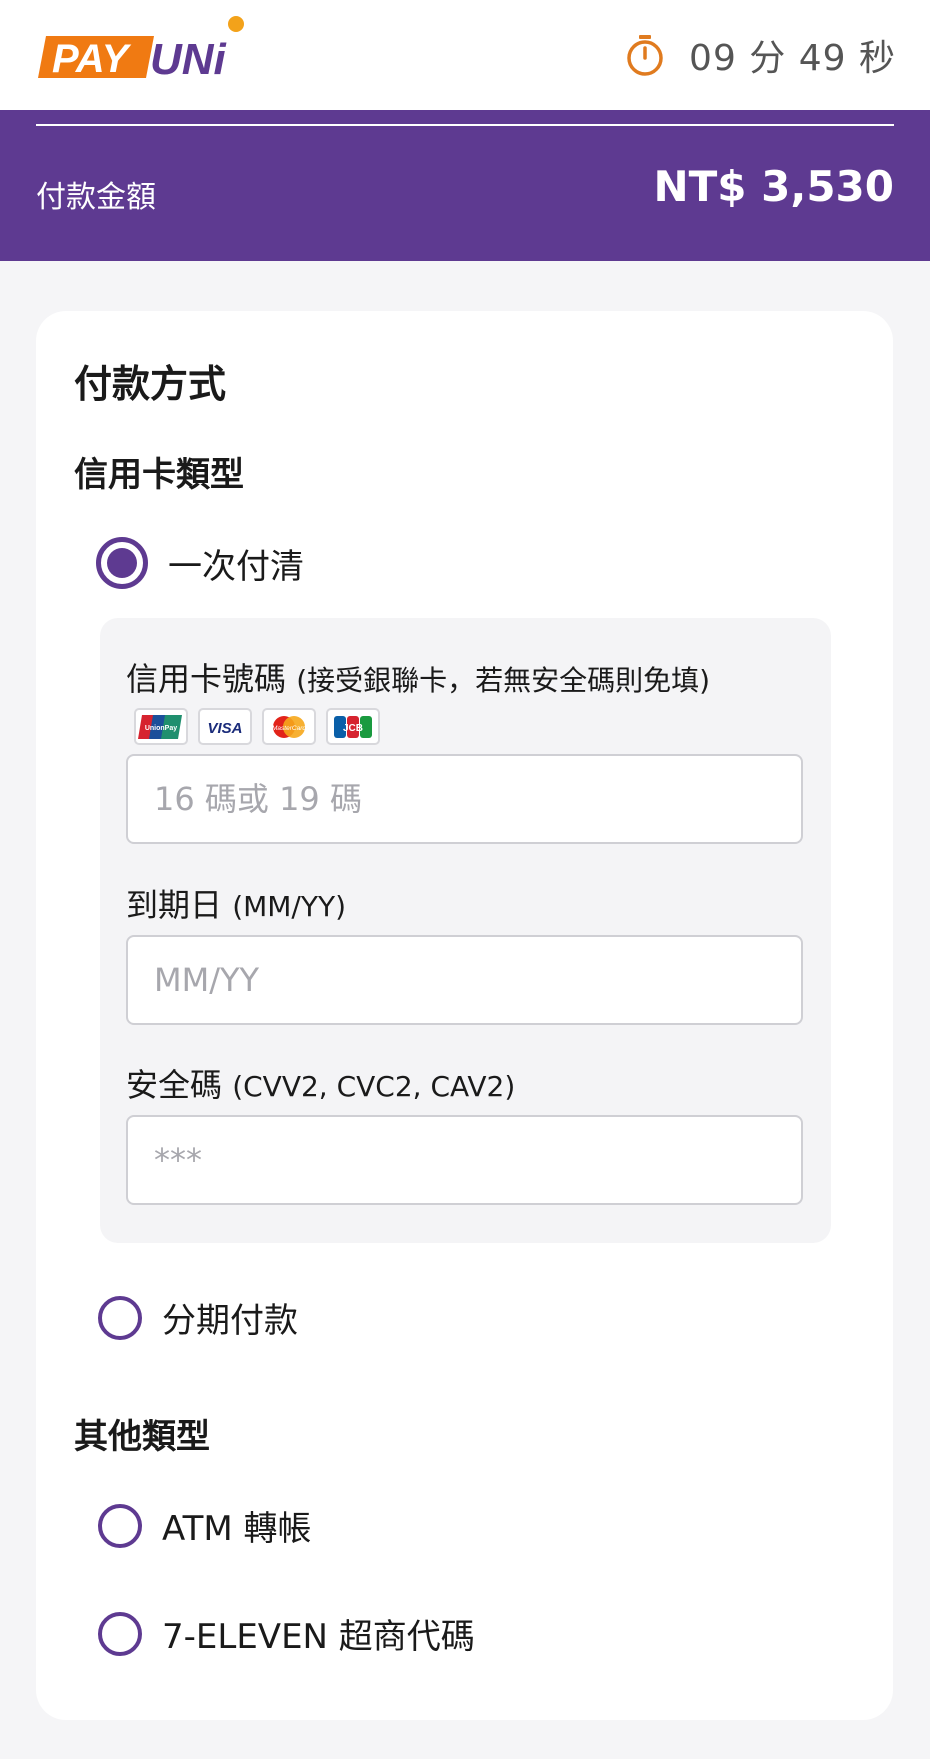 The image size is (930, 1759). Describe the element at coordinates (645, 55) in the screenshot. I see `stopwatch-icon` at that location.